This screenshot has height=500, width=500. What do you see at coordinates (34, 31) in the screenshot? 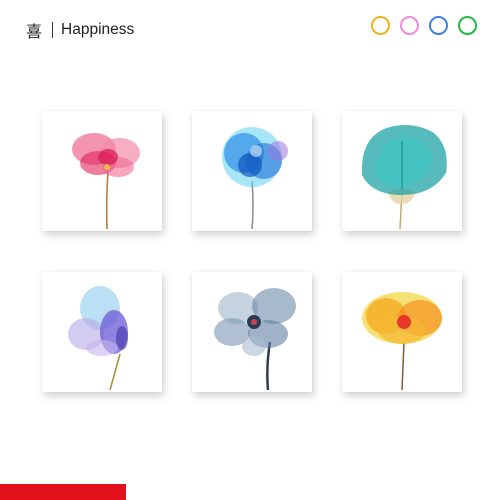
I see `title-chinese: 喜` at bounding box center [34, 31].